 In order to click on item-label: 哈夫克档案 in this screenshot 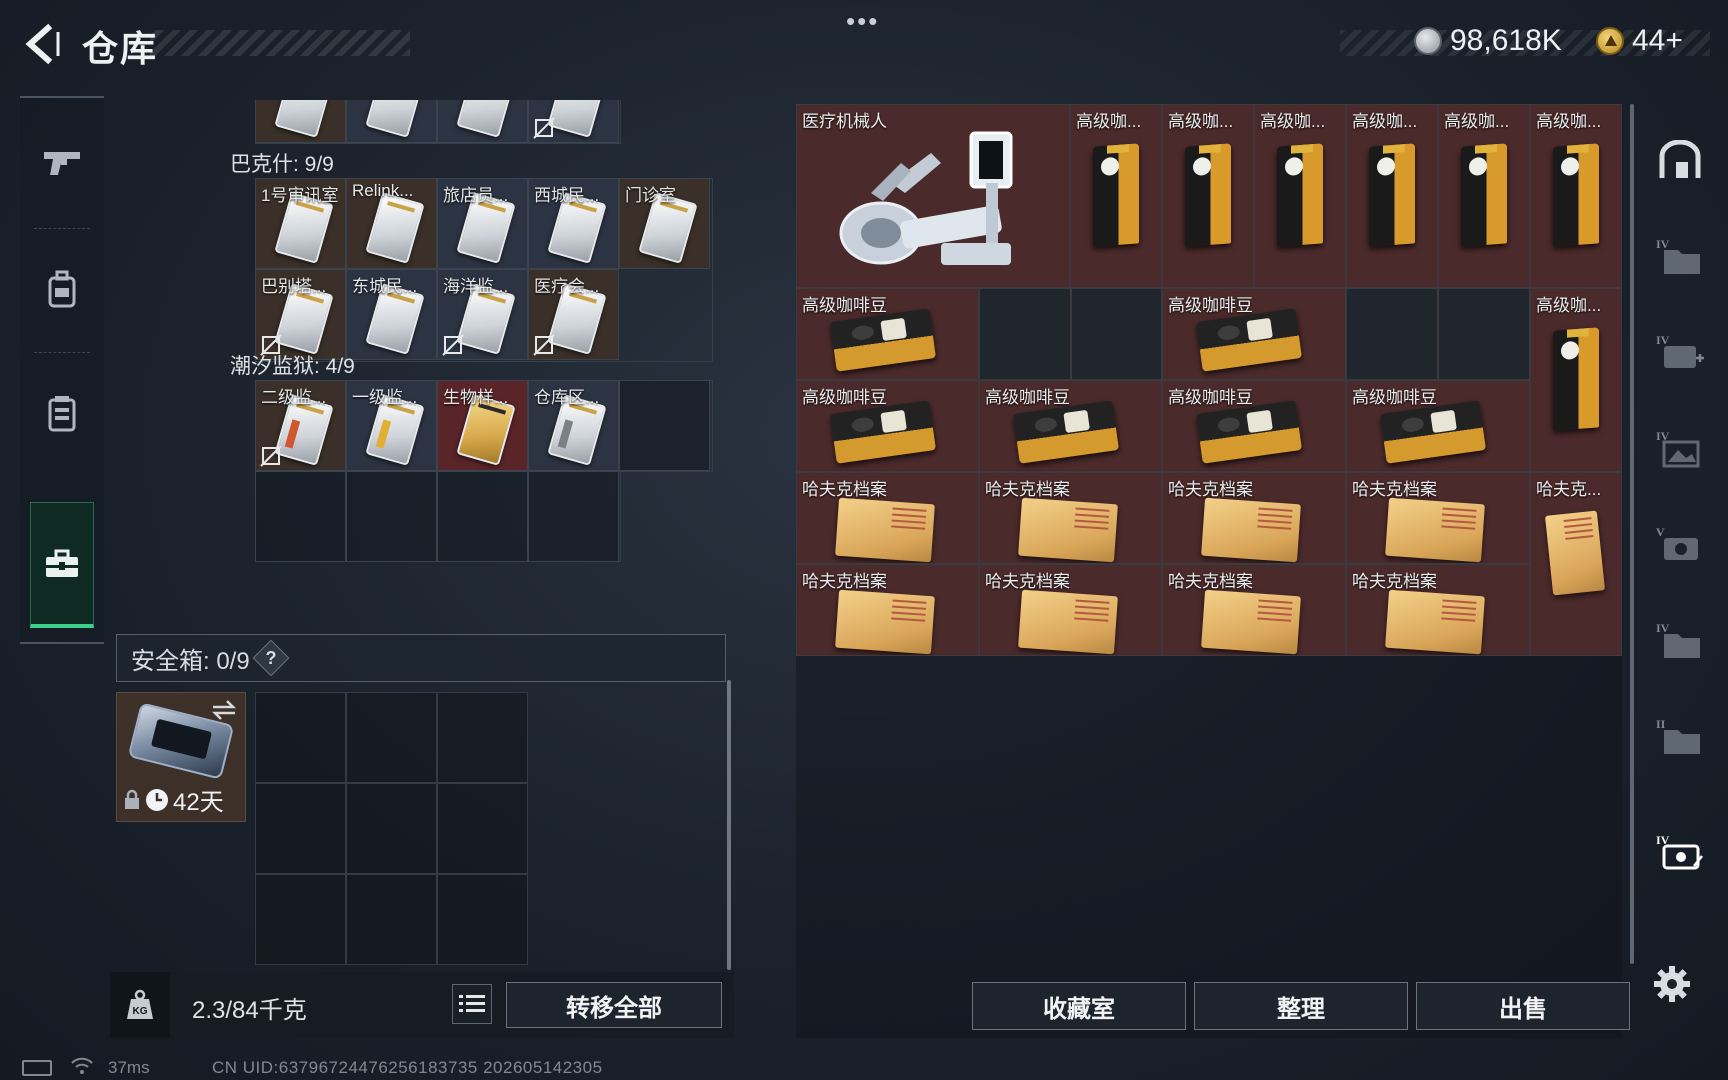, I will do `click(844, 581)`.